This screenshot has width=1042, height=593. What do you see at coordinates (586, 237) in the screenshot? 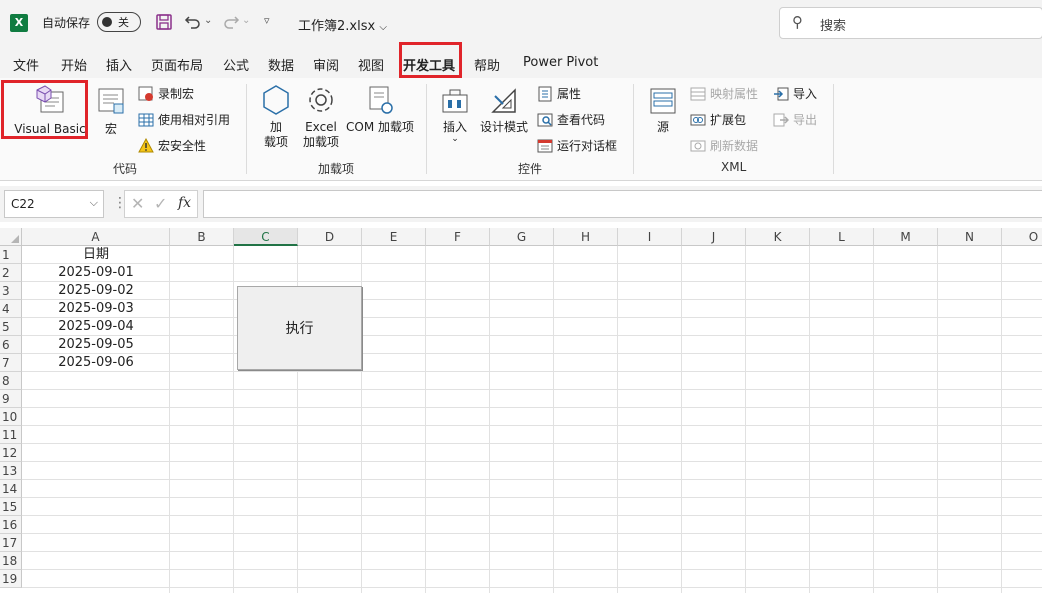
I see `column-header-h: H` at bounding box center [586, 237].